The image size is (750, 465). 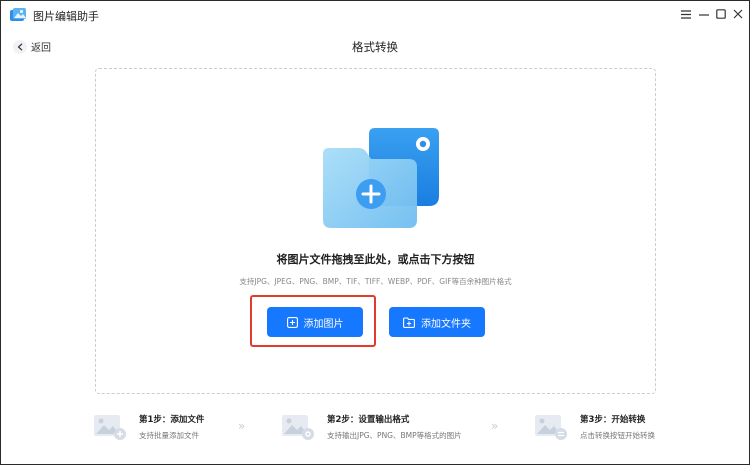 What do you see at coordinates (613, 420) in the screenshot?
I see `step-3-title: 第3步：开始转换` at bounding box center [613, 420].